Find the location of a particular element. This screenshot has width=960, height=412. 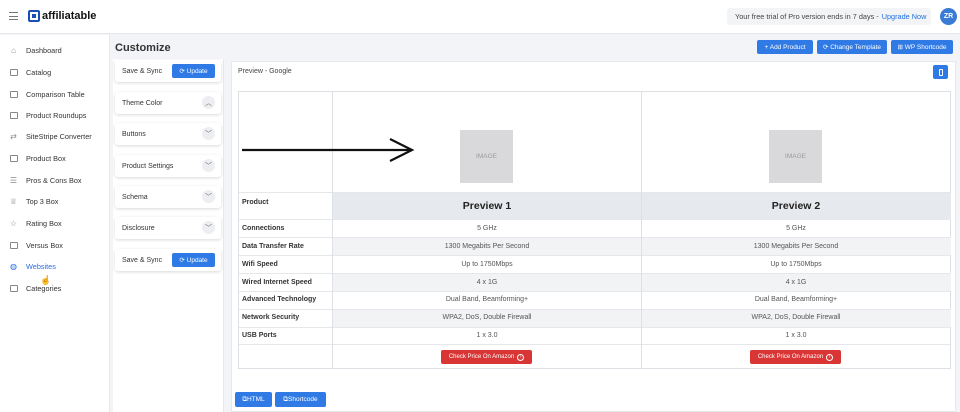

sidebar-item-rating-box: ☆ Rating Box is located at coordinates (55, 223).